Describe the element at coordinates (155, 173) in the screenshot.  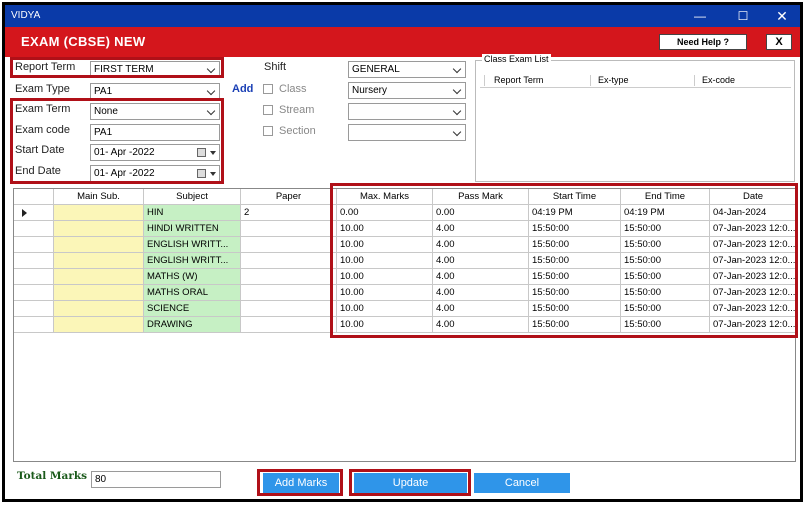
I see `end-date-picker: 01- Apr -2022` at that location.